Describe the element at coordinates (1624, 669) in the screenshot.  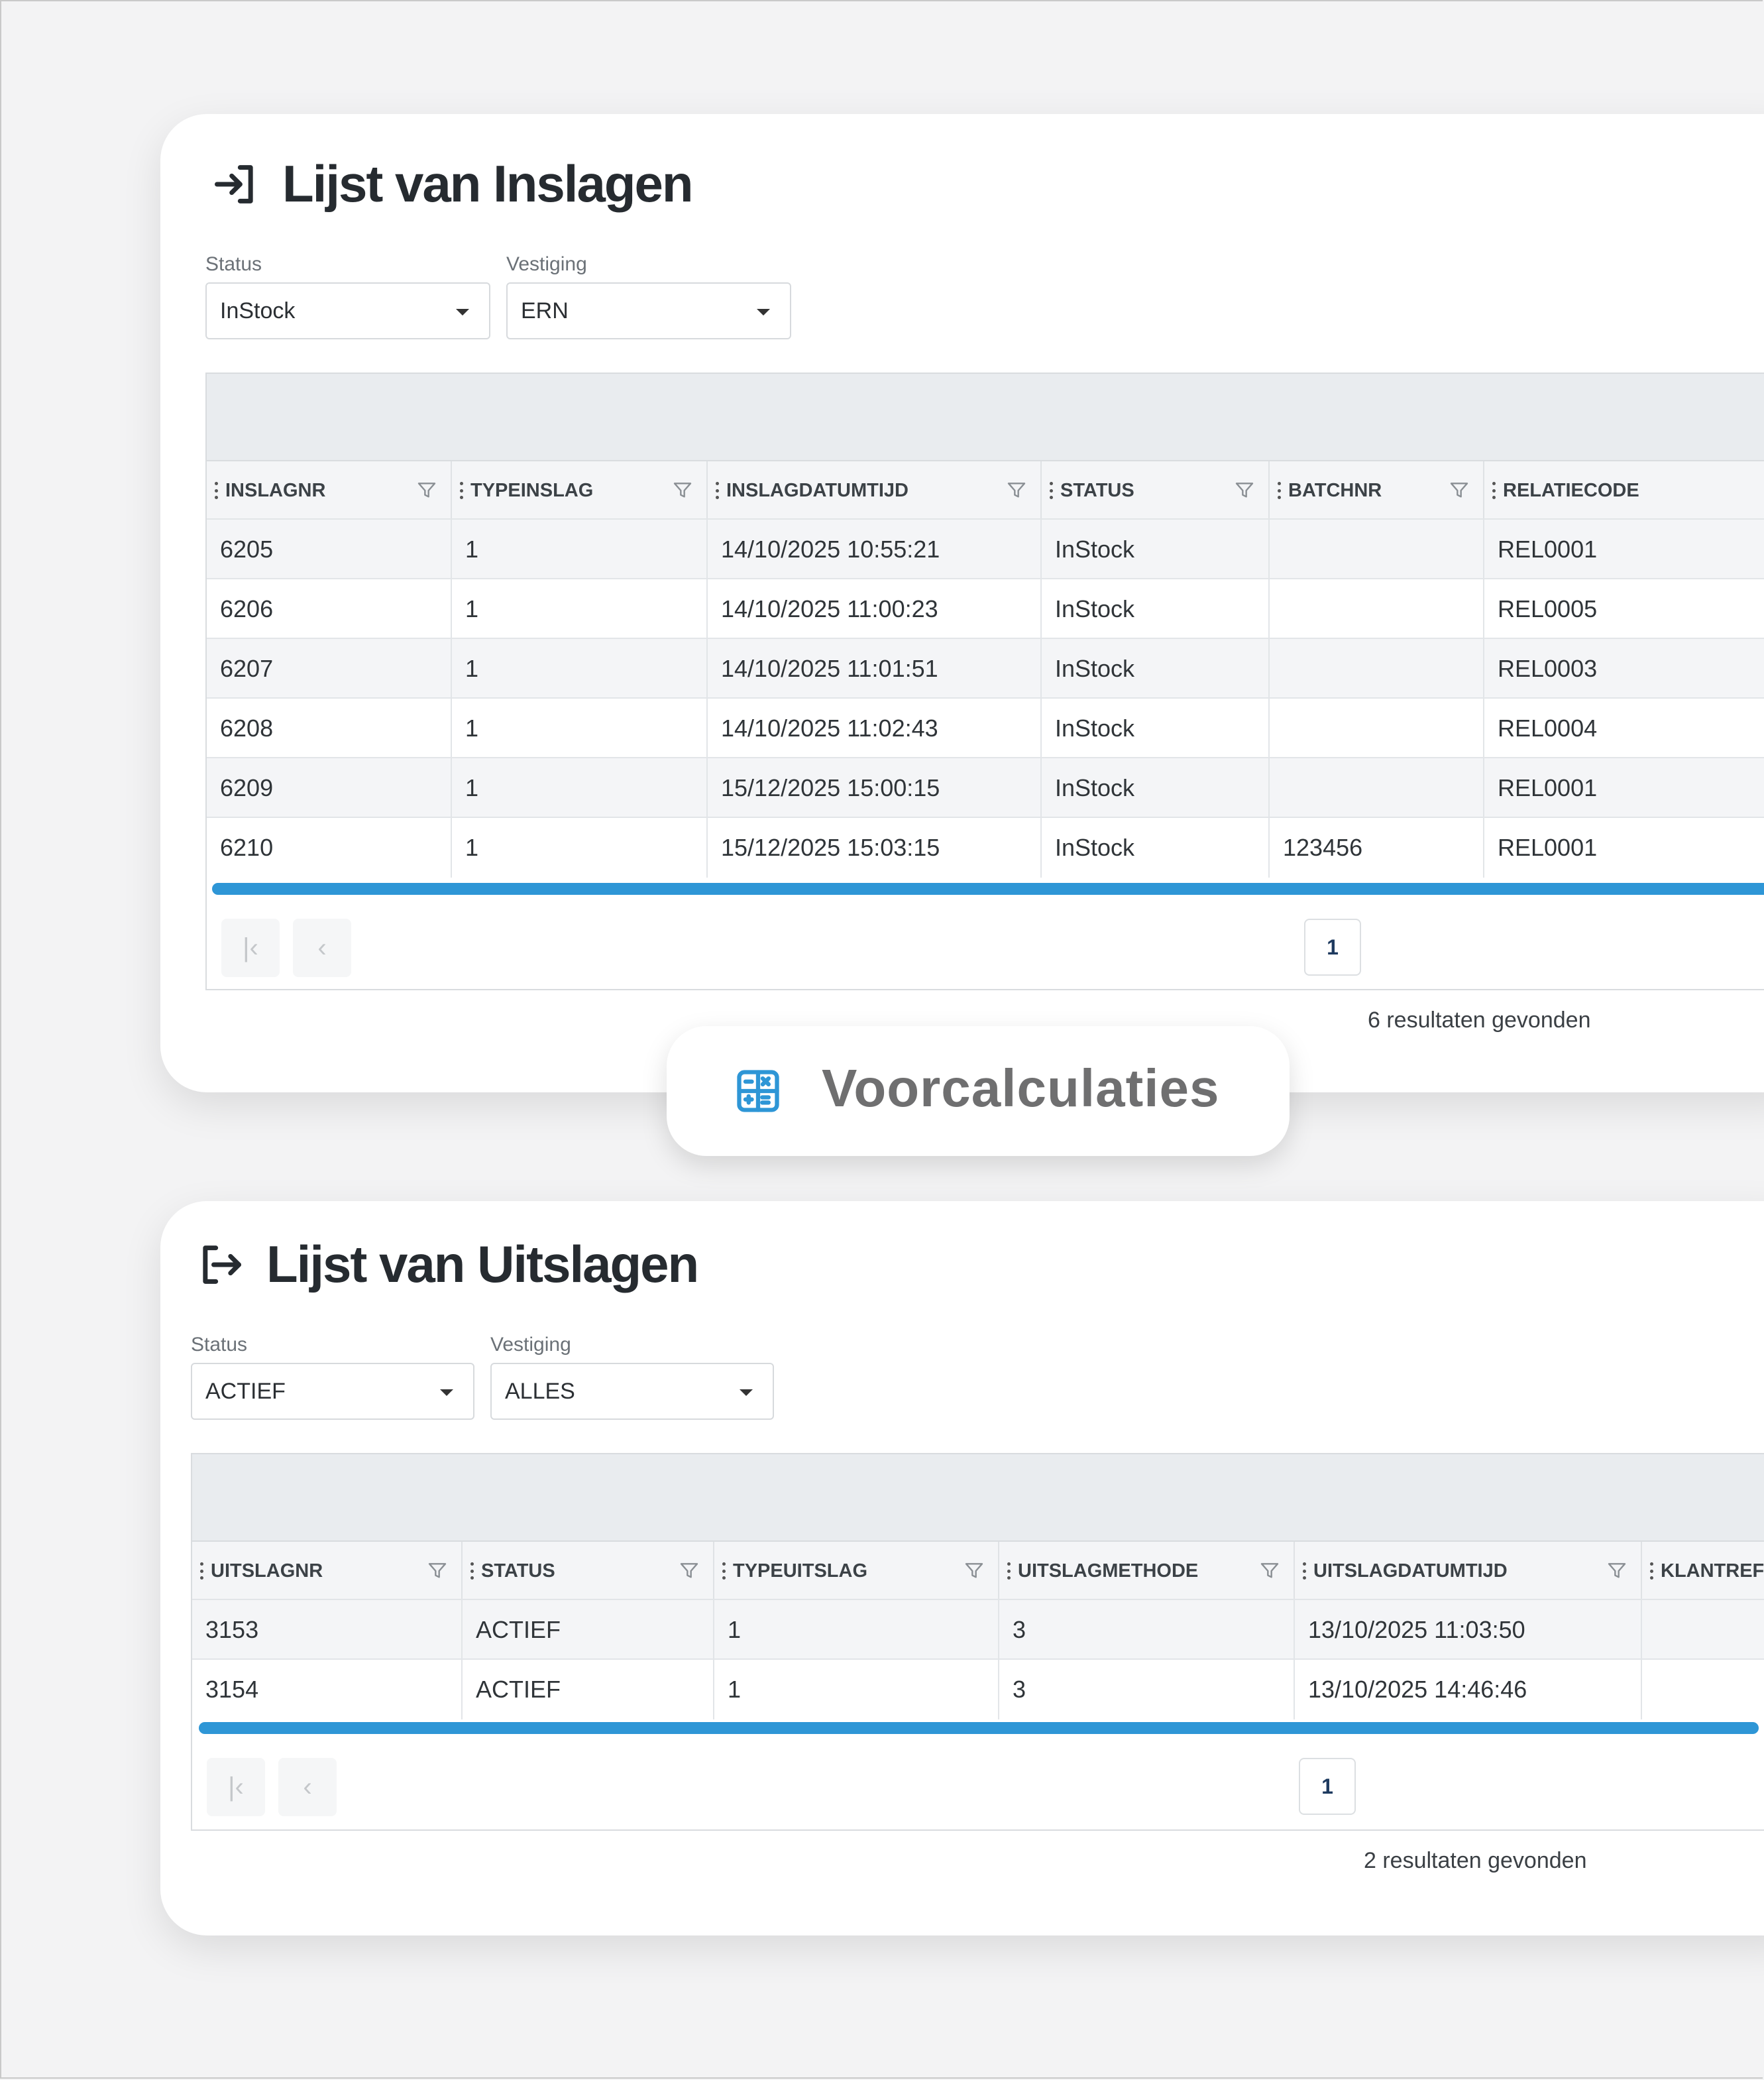
I see `table-cell: REL0003` at that location.